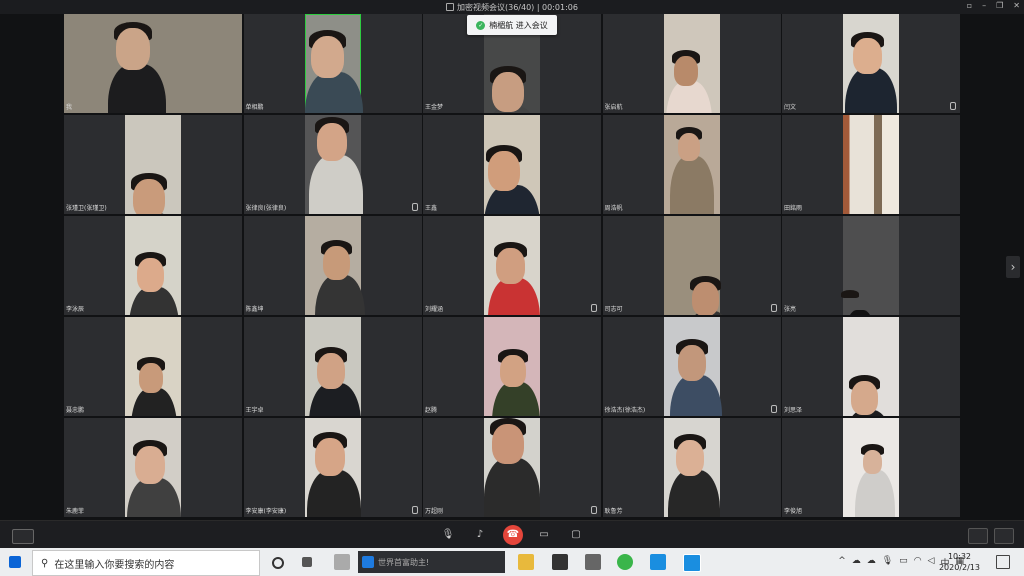 The height and width of the screenshot is (576, 1024). I want to click on notification-icon, so click(1003, 562).